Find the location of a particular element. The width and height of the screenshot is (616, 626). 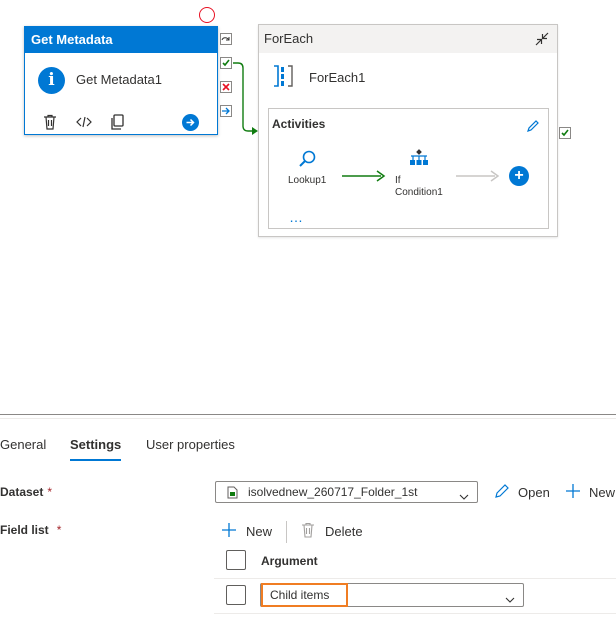

activity-type-header: ForEach is located at coordinates (408, 39).